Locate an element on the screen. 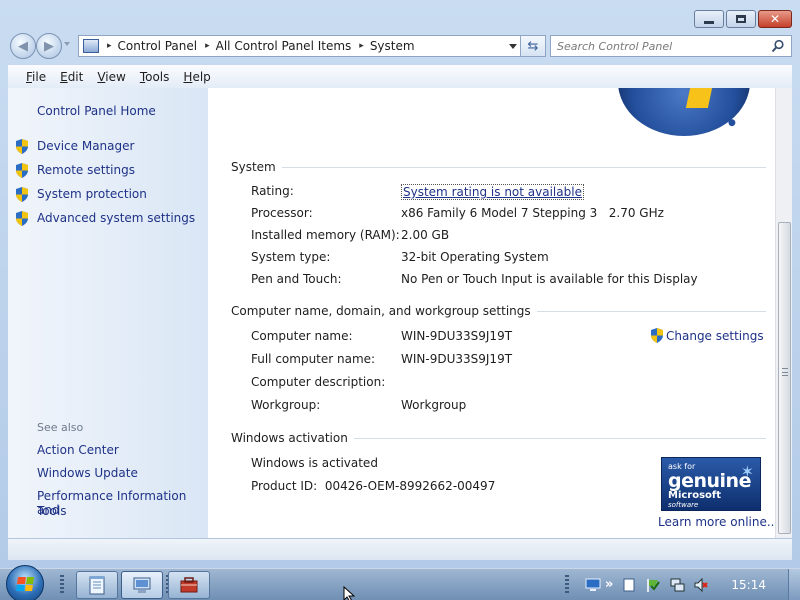  change-settings-link: Change settings is located at coordinates (707, 335).